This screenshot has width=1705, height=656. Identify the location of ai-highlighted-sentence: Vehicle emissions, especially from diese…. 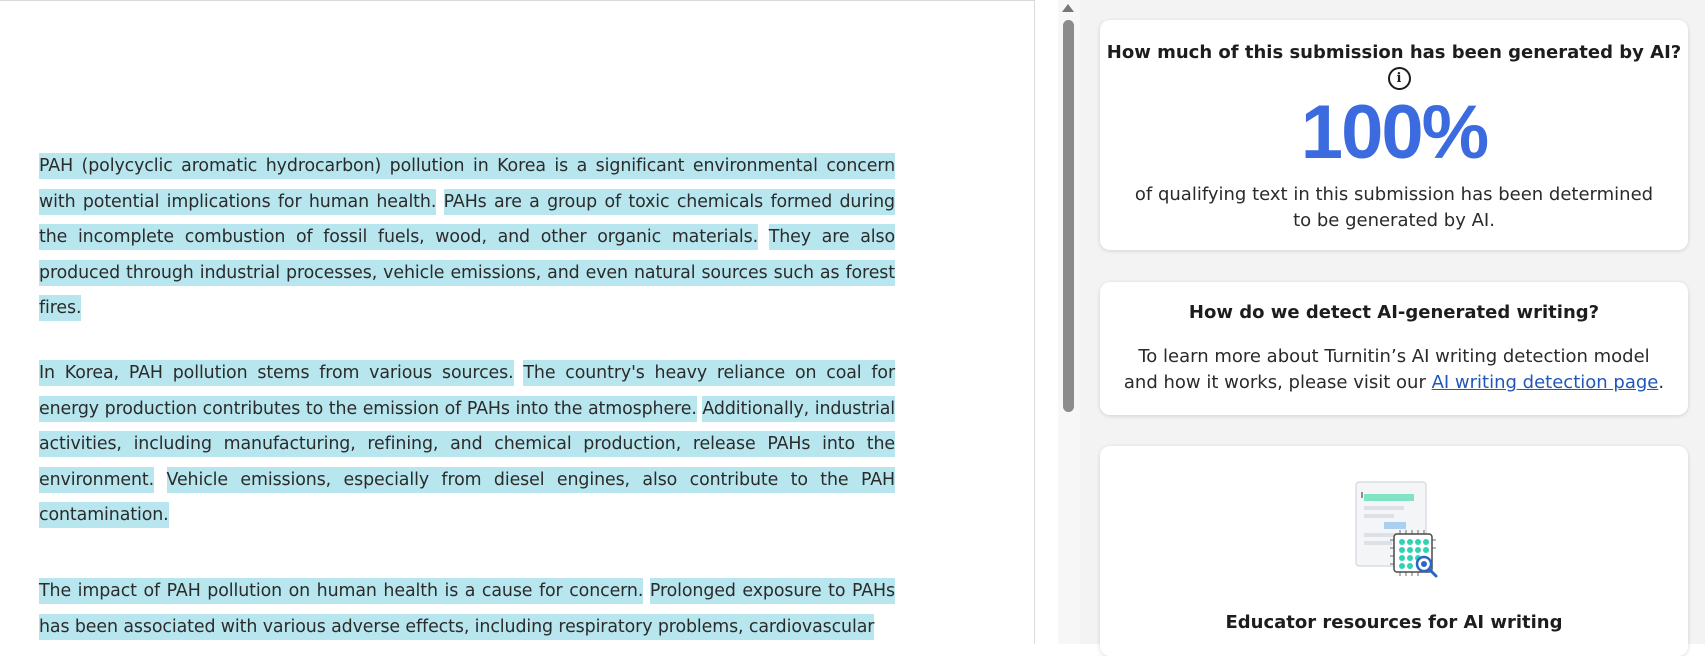
(467, 497).